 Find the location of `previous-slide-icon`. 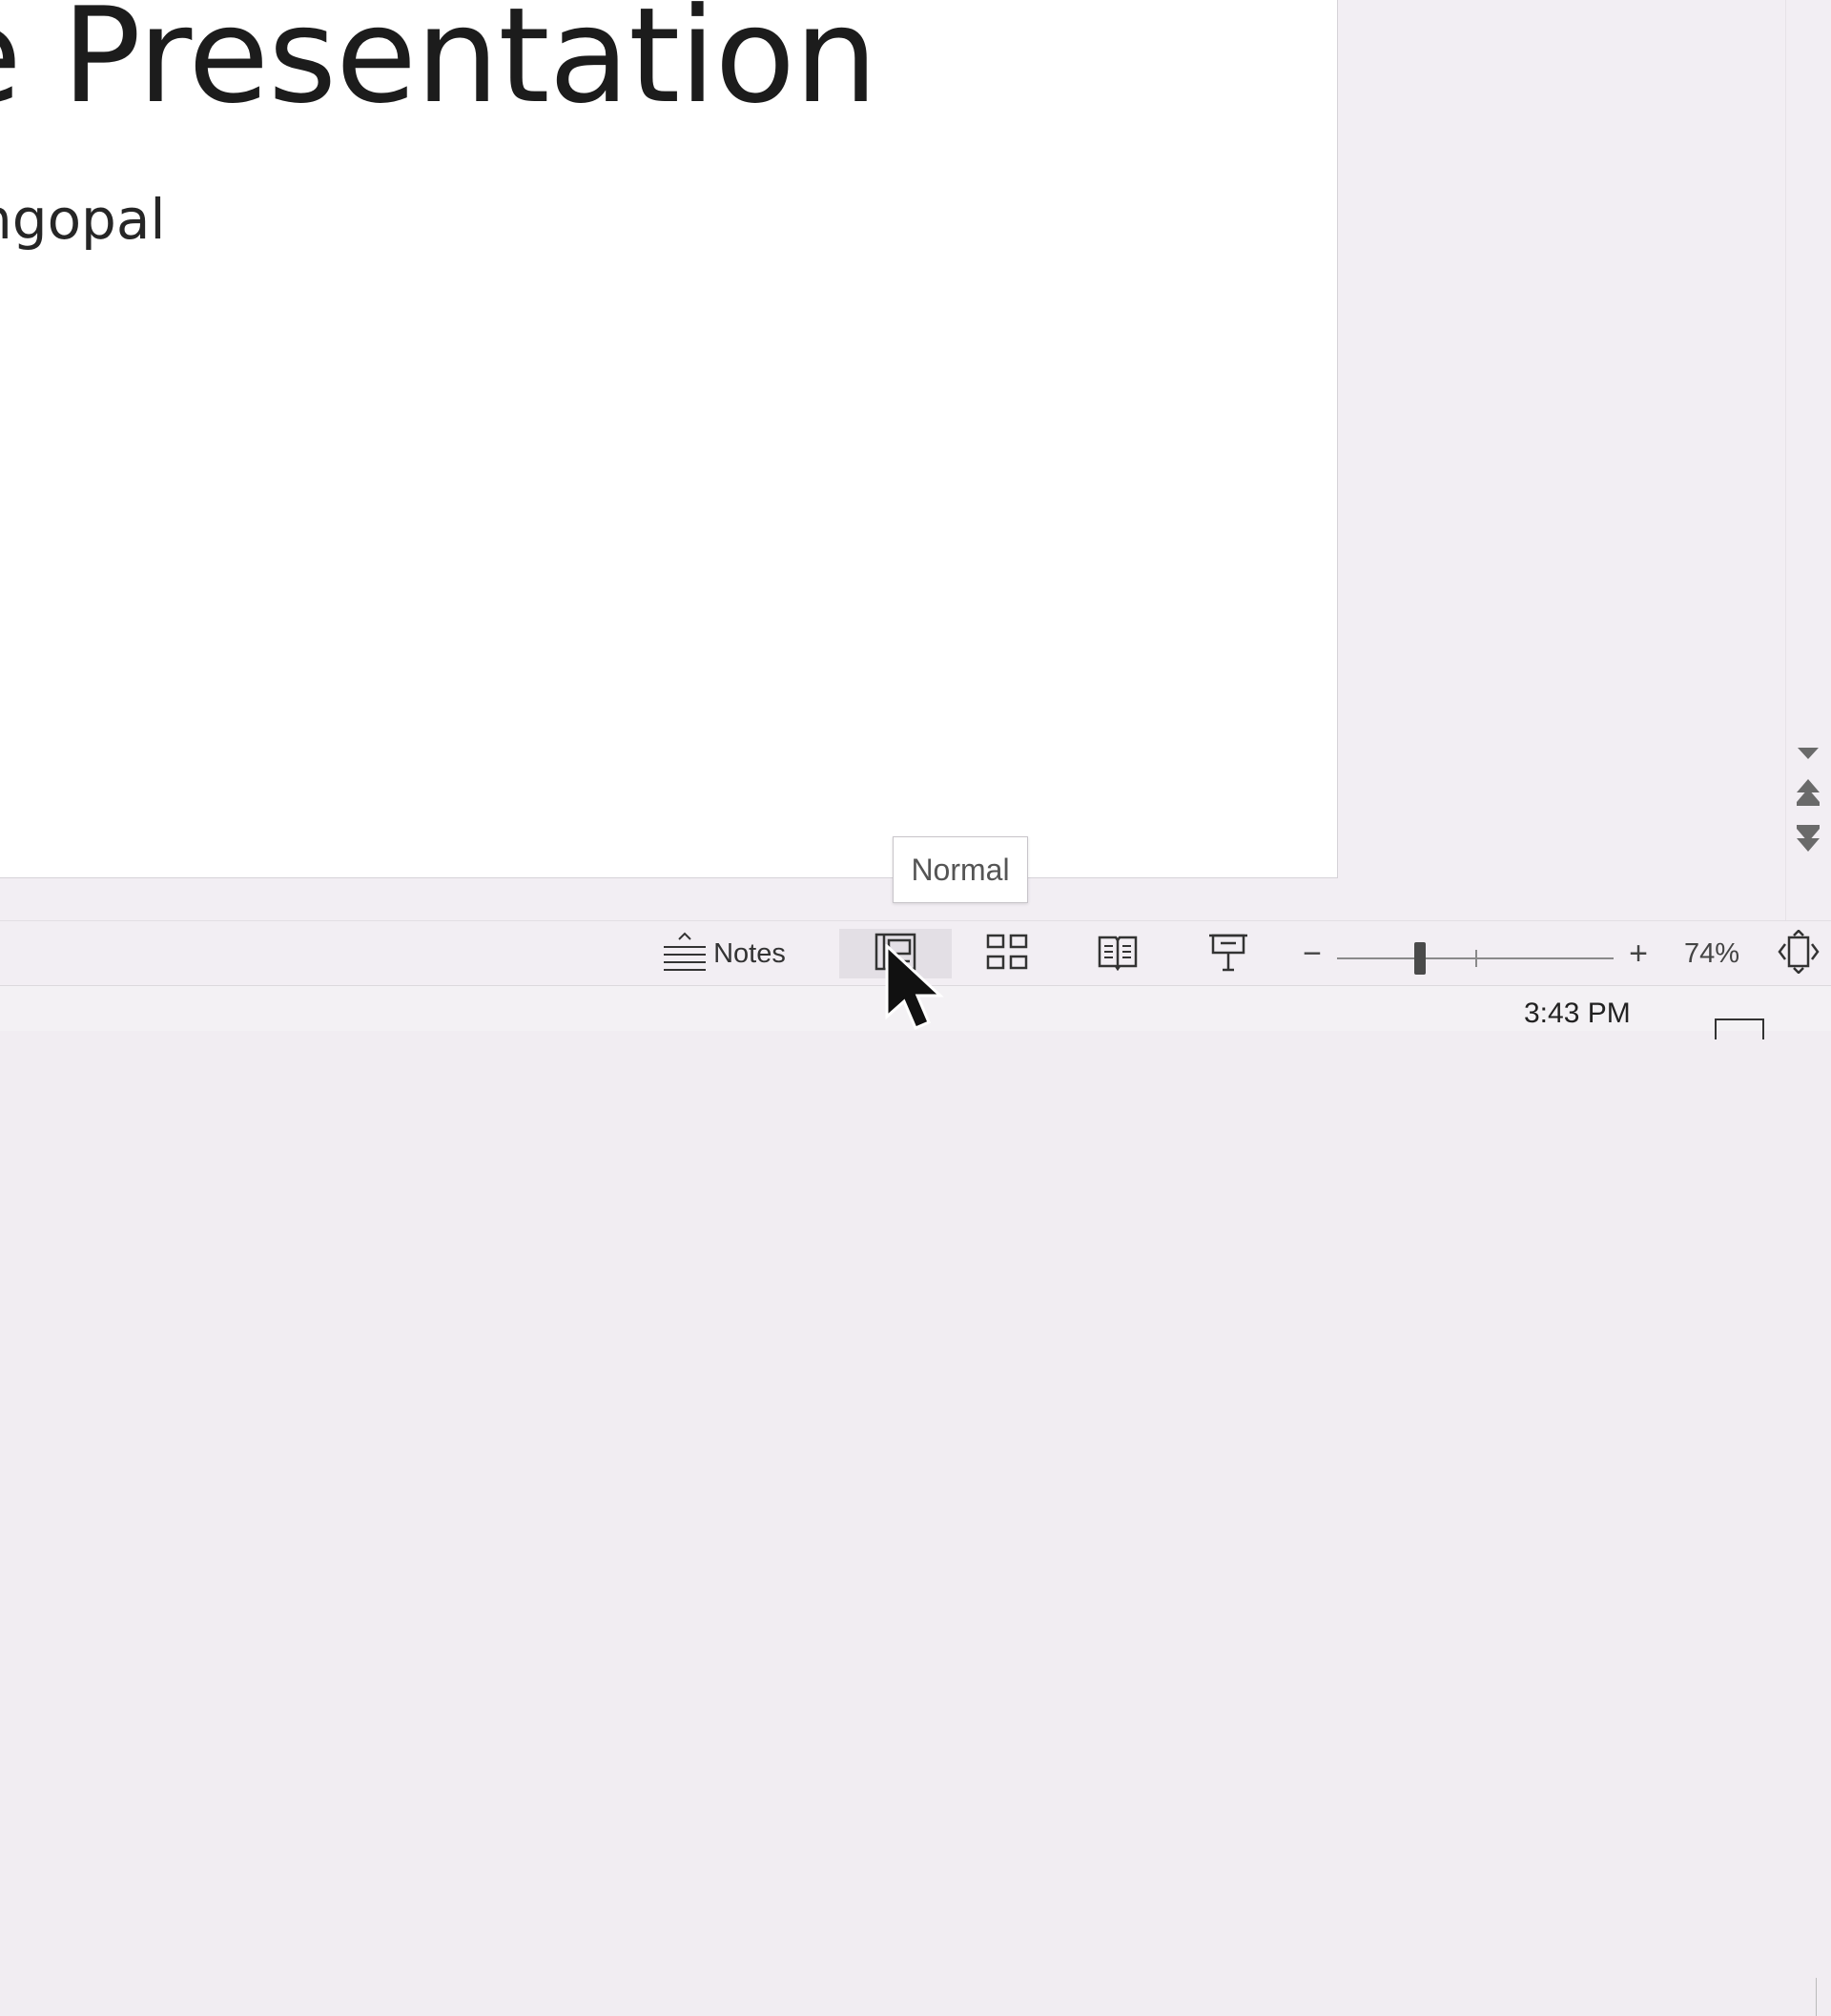

previous-slide-icon is located at coordinates (1808, 794).